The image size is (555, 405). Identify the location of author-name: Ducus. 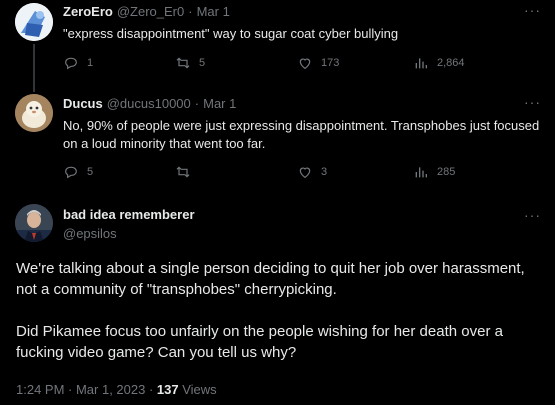
(83, 103).